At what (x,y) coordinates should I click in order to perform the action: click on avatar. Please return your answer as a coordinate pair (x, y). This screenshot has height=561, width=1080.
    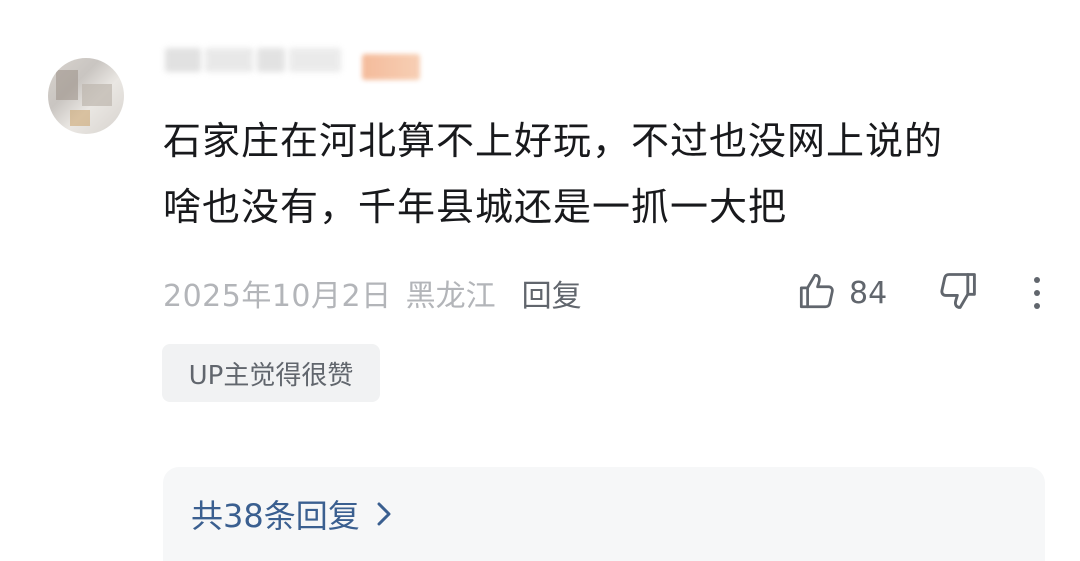
    Looking at the image, I should click on (86, 96).